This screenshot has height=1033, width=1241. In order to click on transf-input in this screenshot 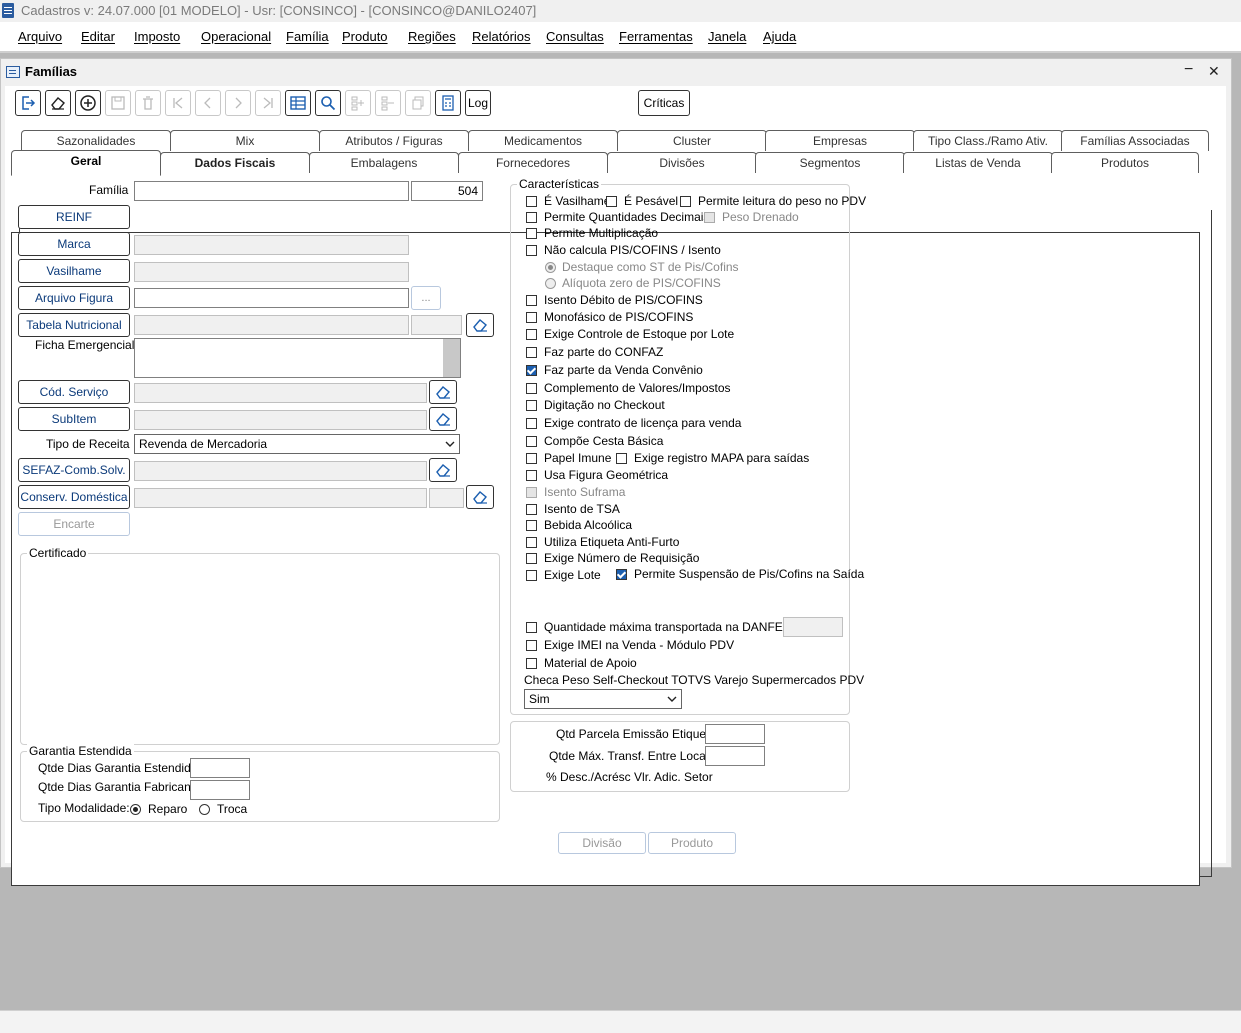, I will do `click(735, 756)`.